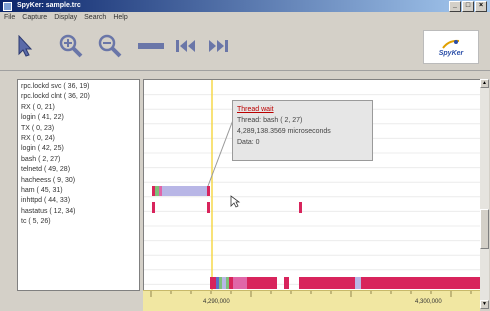 Image resolution: width=490 pixels, height=311 pixels. Describe the element at coordinates (80, 139) in the screenshot. I see `process-list-item: RX ( 0, 24)` at that location.